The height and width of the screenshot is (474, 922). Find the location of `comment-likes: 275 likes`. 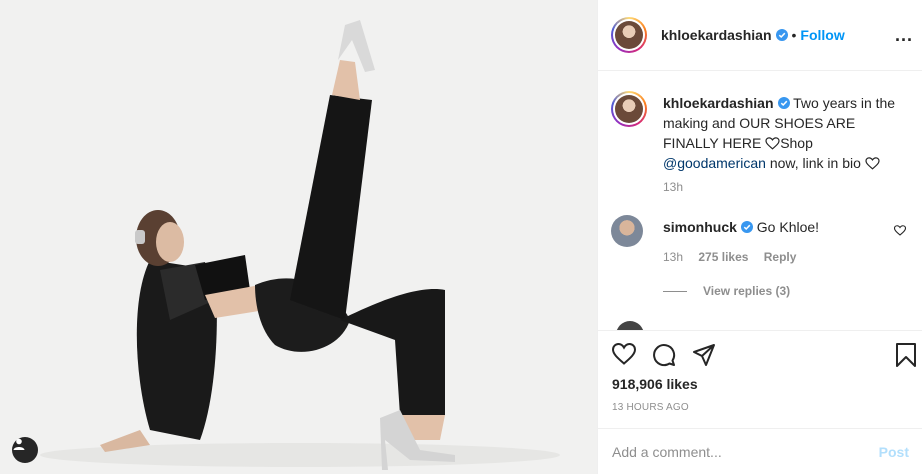

comment-likes: 275 likes is located at coordinates (723, 257).